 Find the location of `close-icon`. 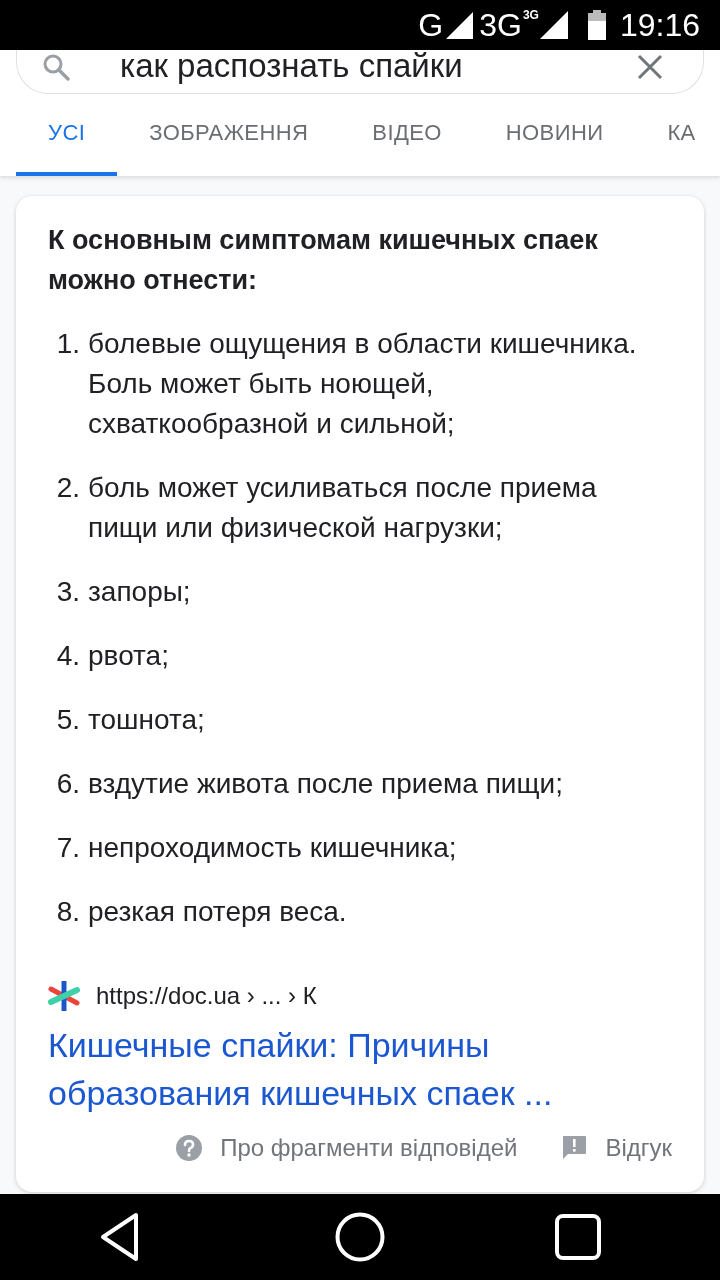

close-icon is located at coordinates (650, 67).